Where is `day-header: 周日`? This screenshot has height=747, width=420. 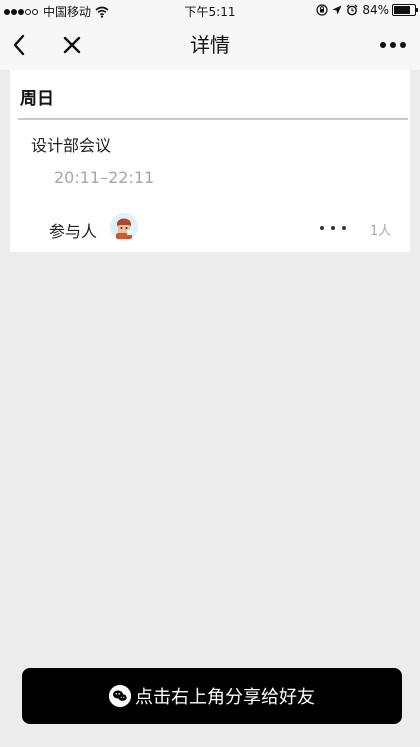 day-header: 周日 is located at coordinates (37, 99).